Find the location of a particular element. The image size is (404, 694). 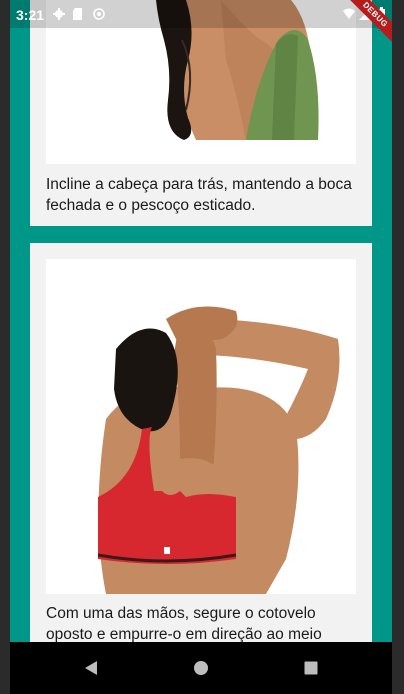

back-button is located at coordinates (91, 668).